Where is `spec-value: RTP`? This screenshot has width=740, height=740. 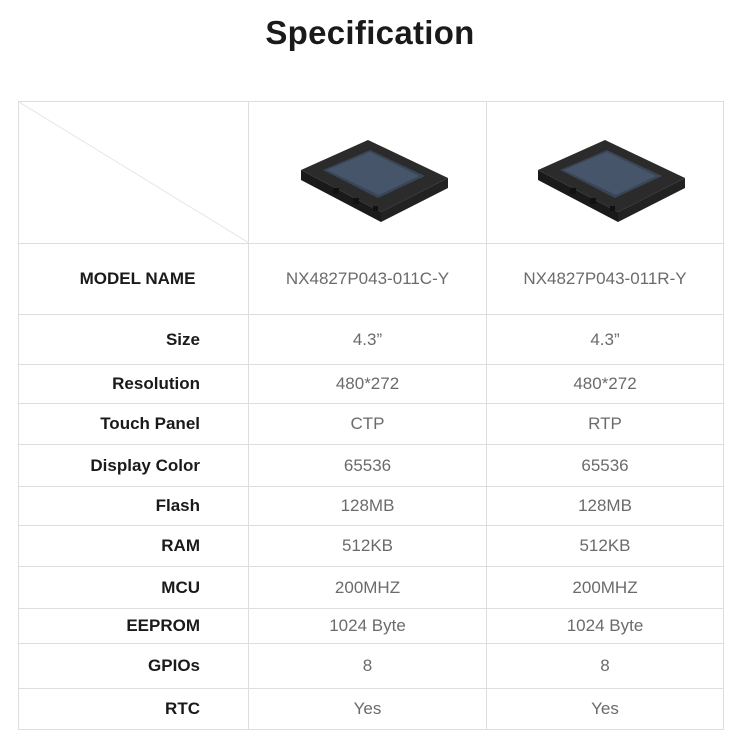 spec-value: RTP is located at coordinates (605, 424).